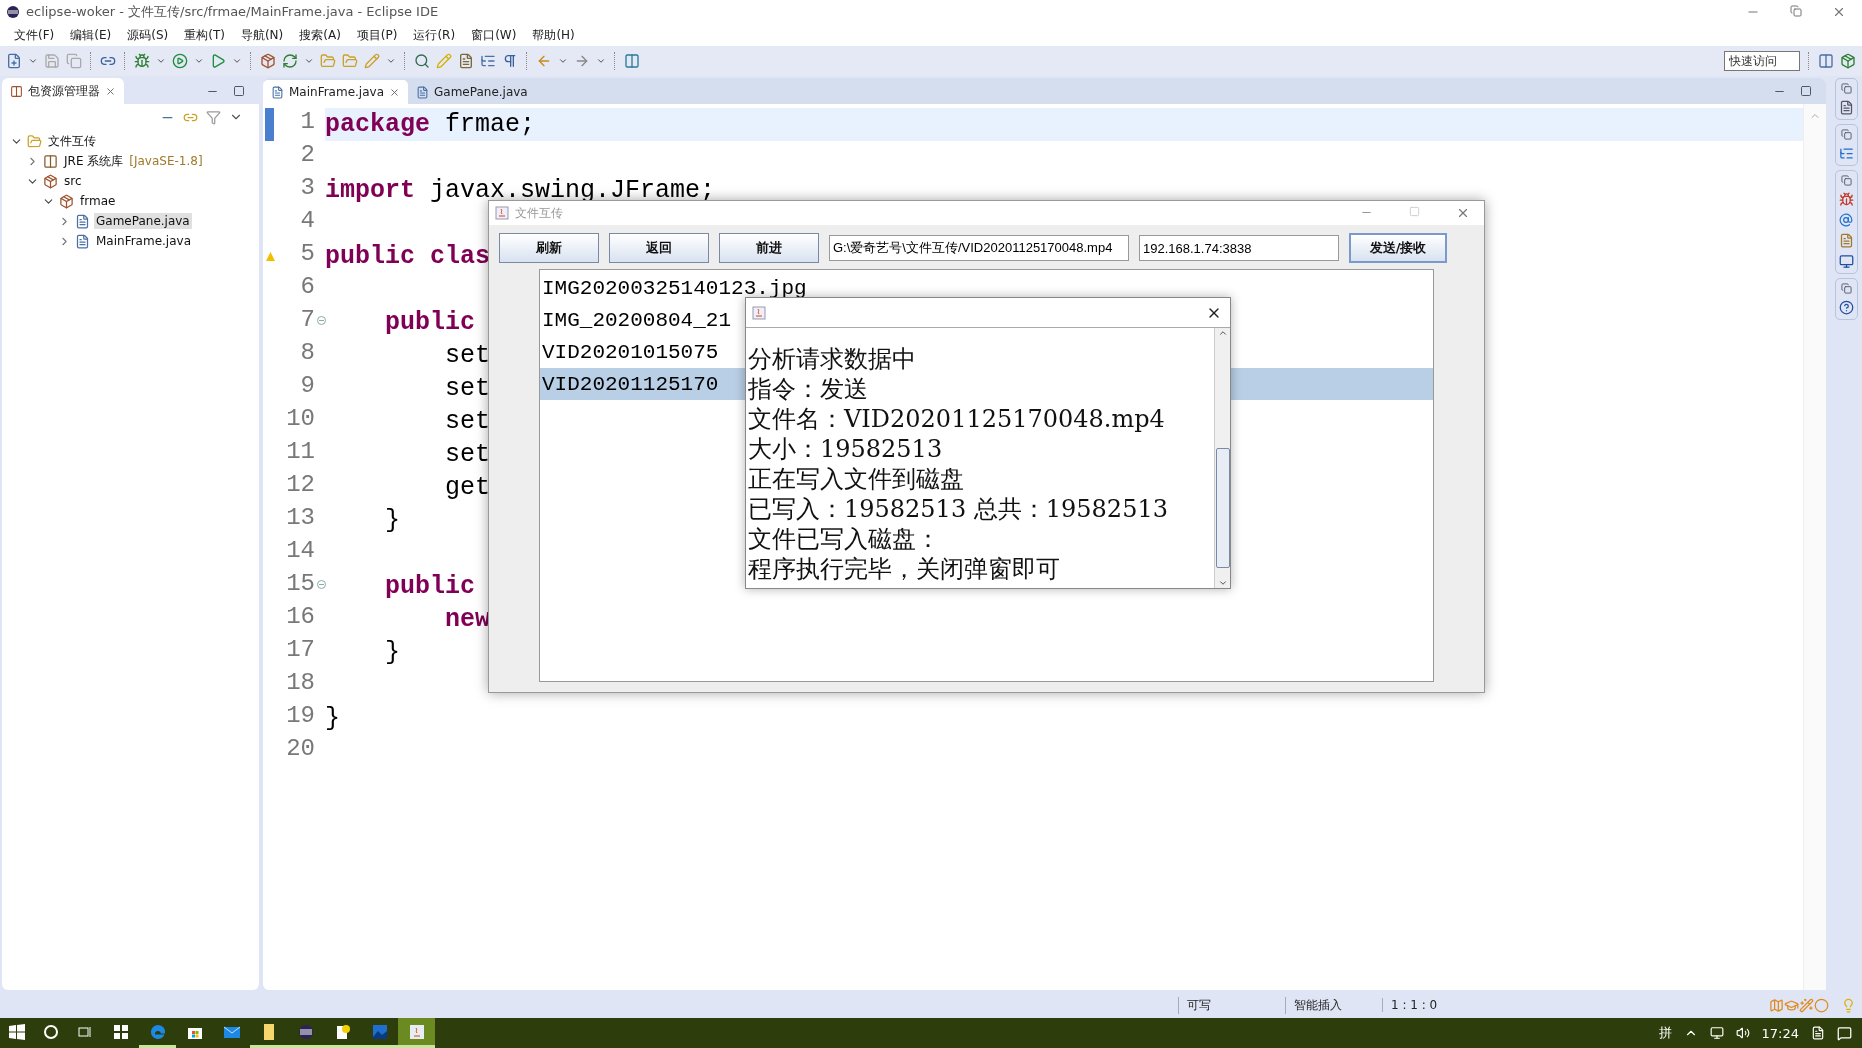 The image size is (1862, 1048). Describe the element at coordinates (262, 35) in the screenshot. I see `menu-item: 导航(N)` at that location.